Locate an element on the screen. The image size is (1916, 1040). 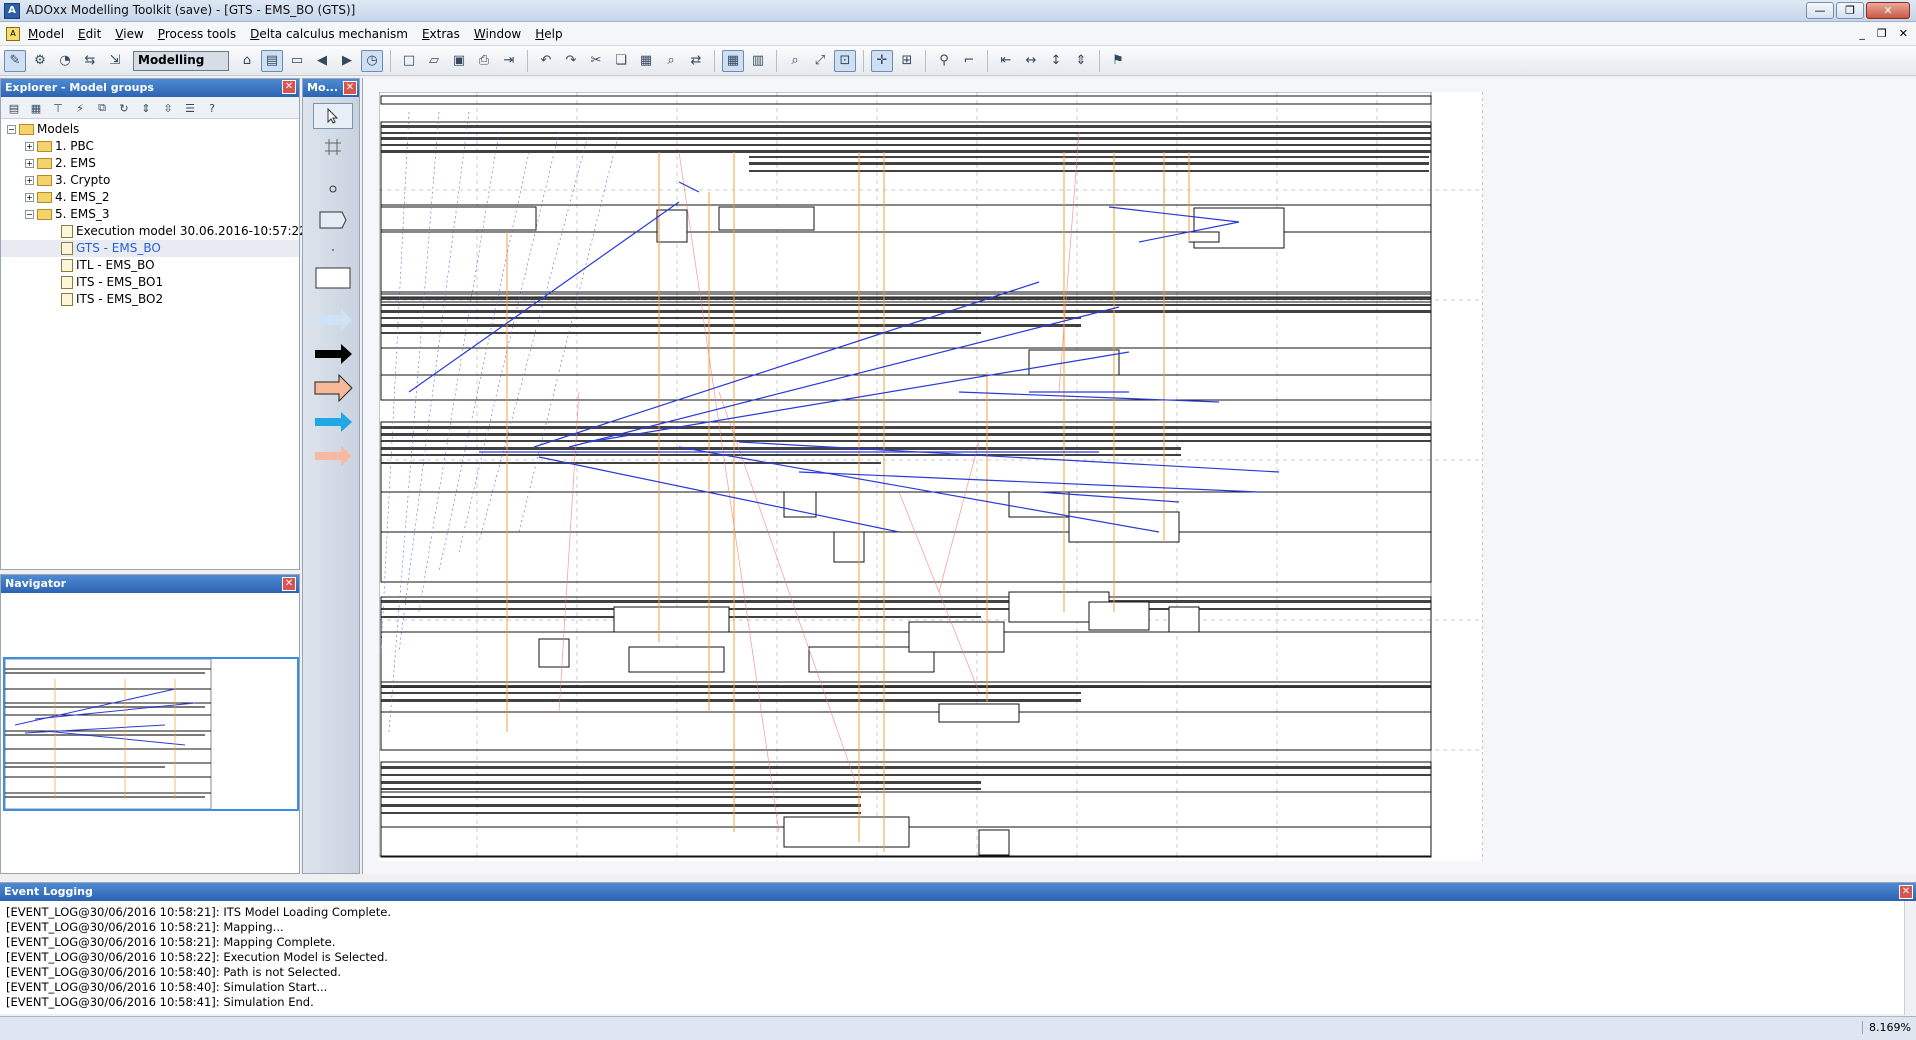
find-icon: ⌕ is located at coordinates (671, 61).